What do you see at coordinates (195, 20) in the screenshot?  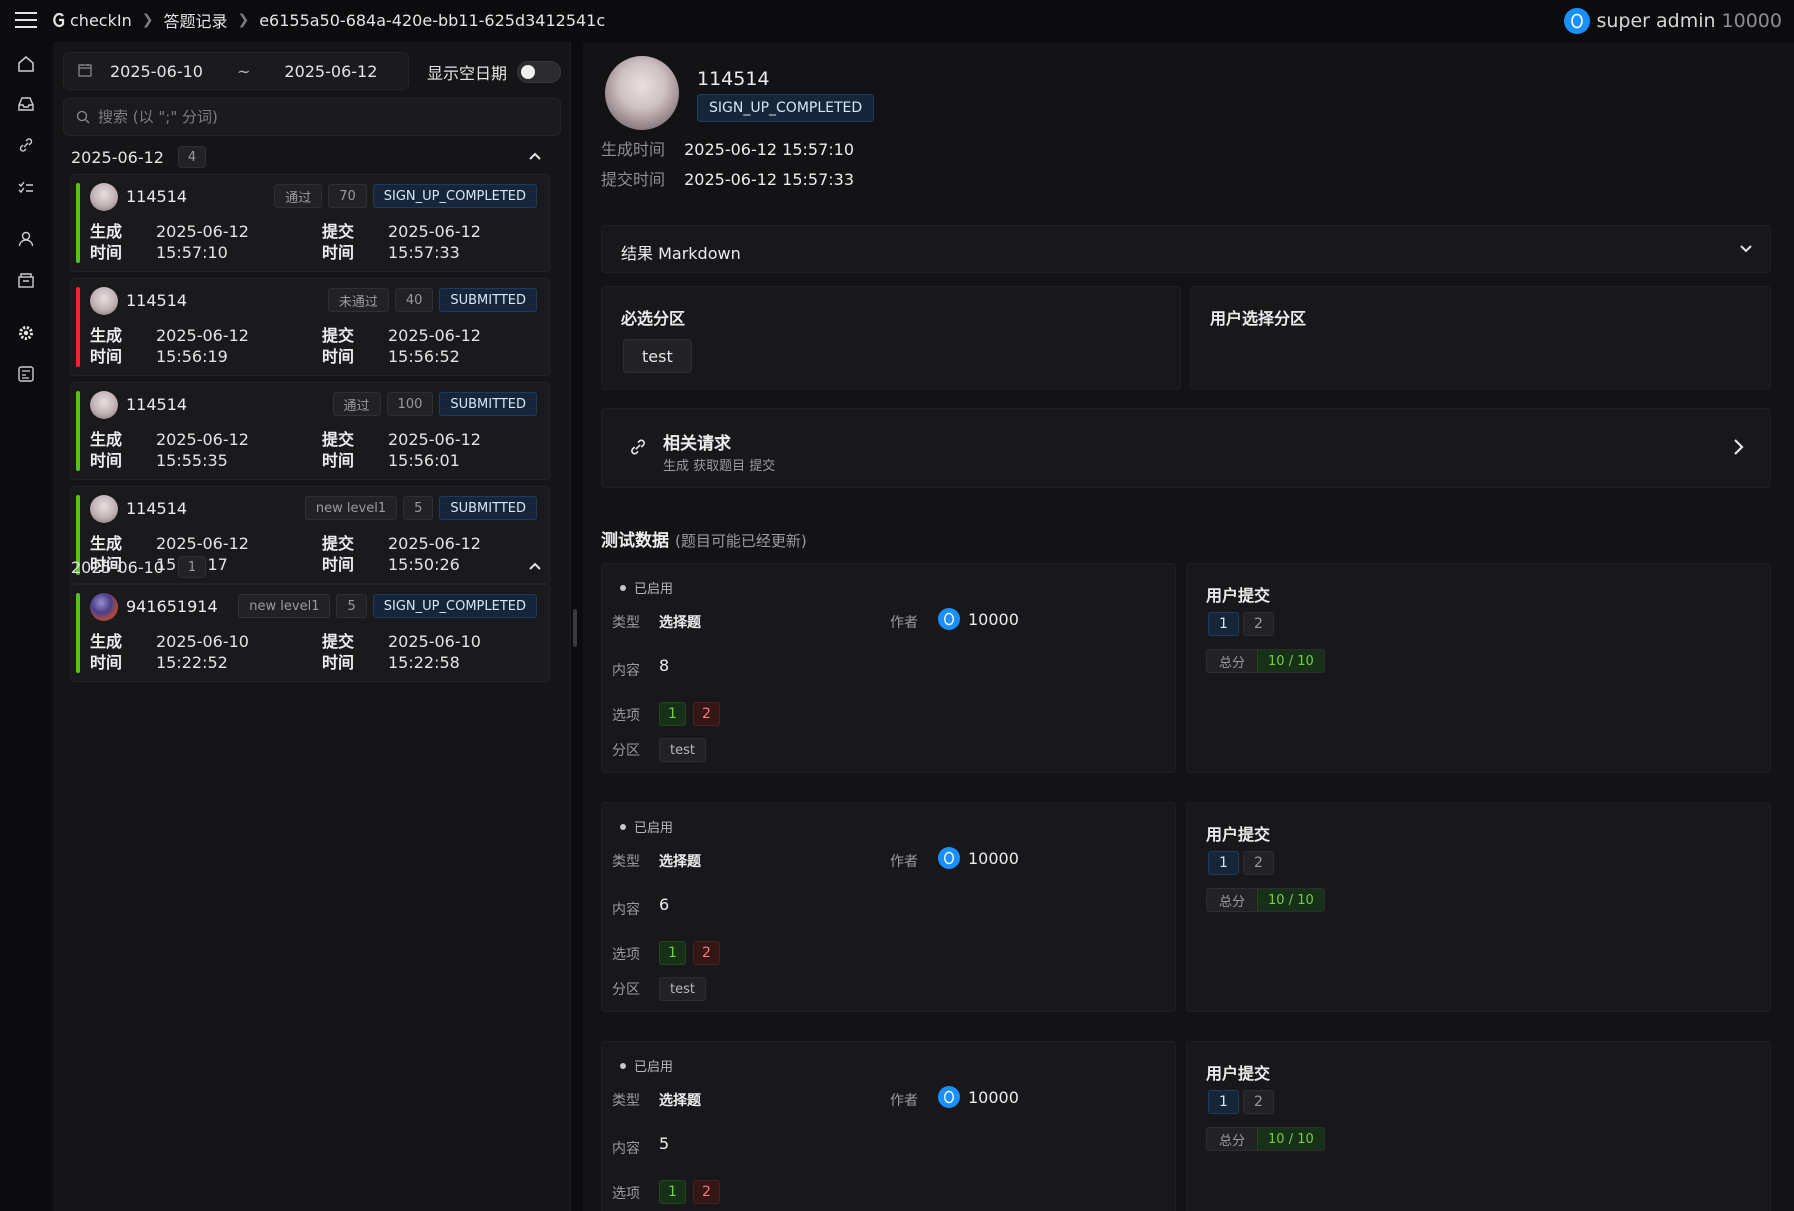 I see `breadcrumb-records: 答题记录` at bounding box center [195, 20].